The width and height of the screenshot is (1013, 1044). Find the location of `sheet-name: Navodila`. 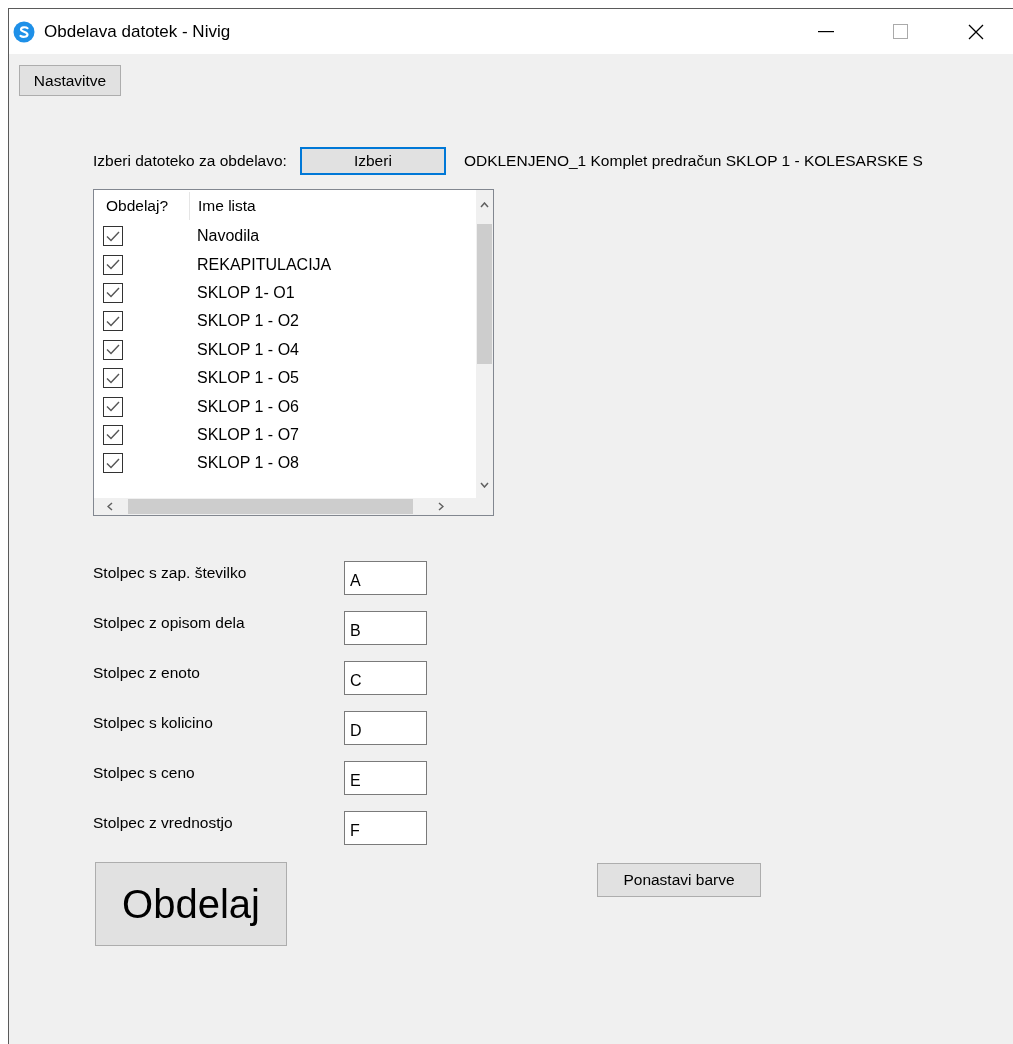

sheet-name: Navodila is located at coordinates (228, 236).